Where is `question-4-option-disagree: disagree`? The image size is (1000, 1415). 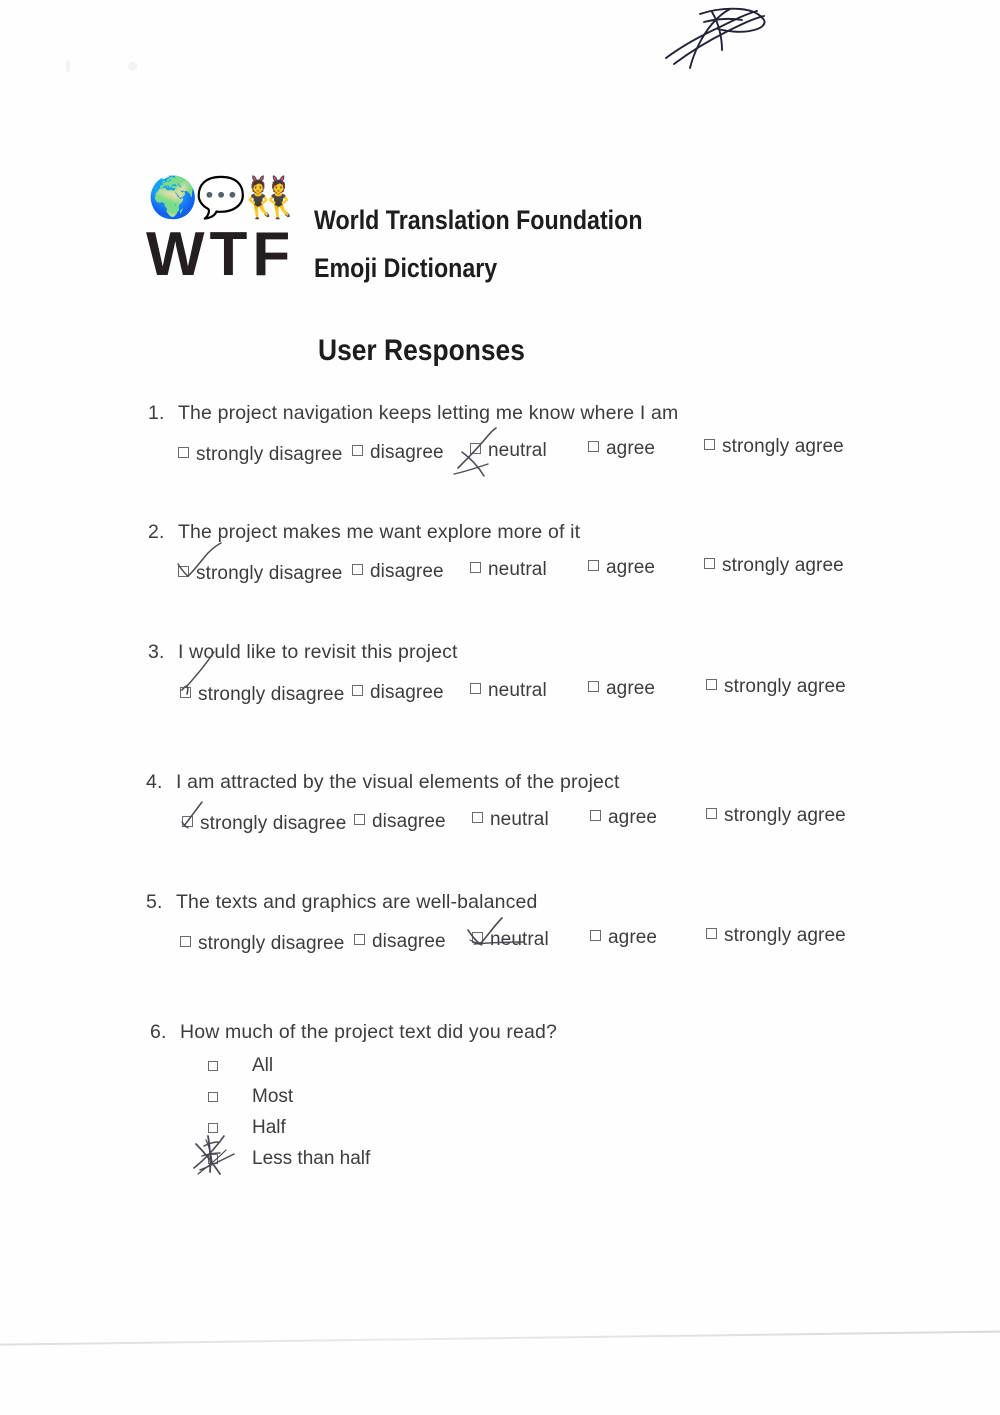
question-4-option-disagree: disagree is located at coordinates (400, 822).